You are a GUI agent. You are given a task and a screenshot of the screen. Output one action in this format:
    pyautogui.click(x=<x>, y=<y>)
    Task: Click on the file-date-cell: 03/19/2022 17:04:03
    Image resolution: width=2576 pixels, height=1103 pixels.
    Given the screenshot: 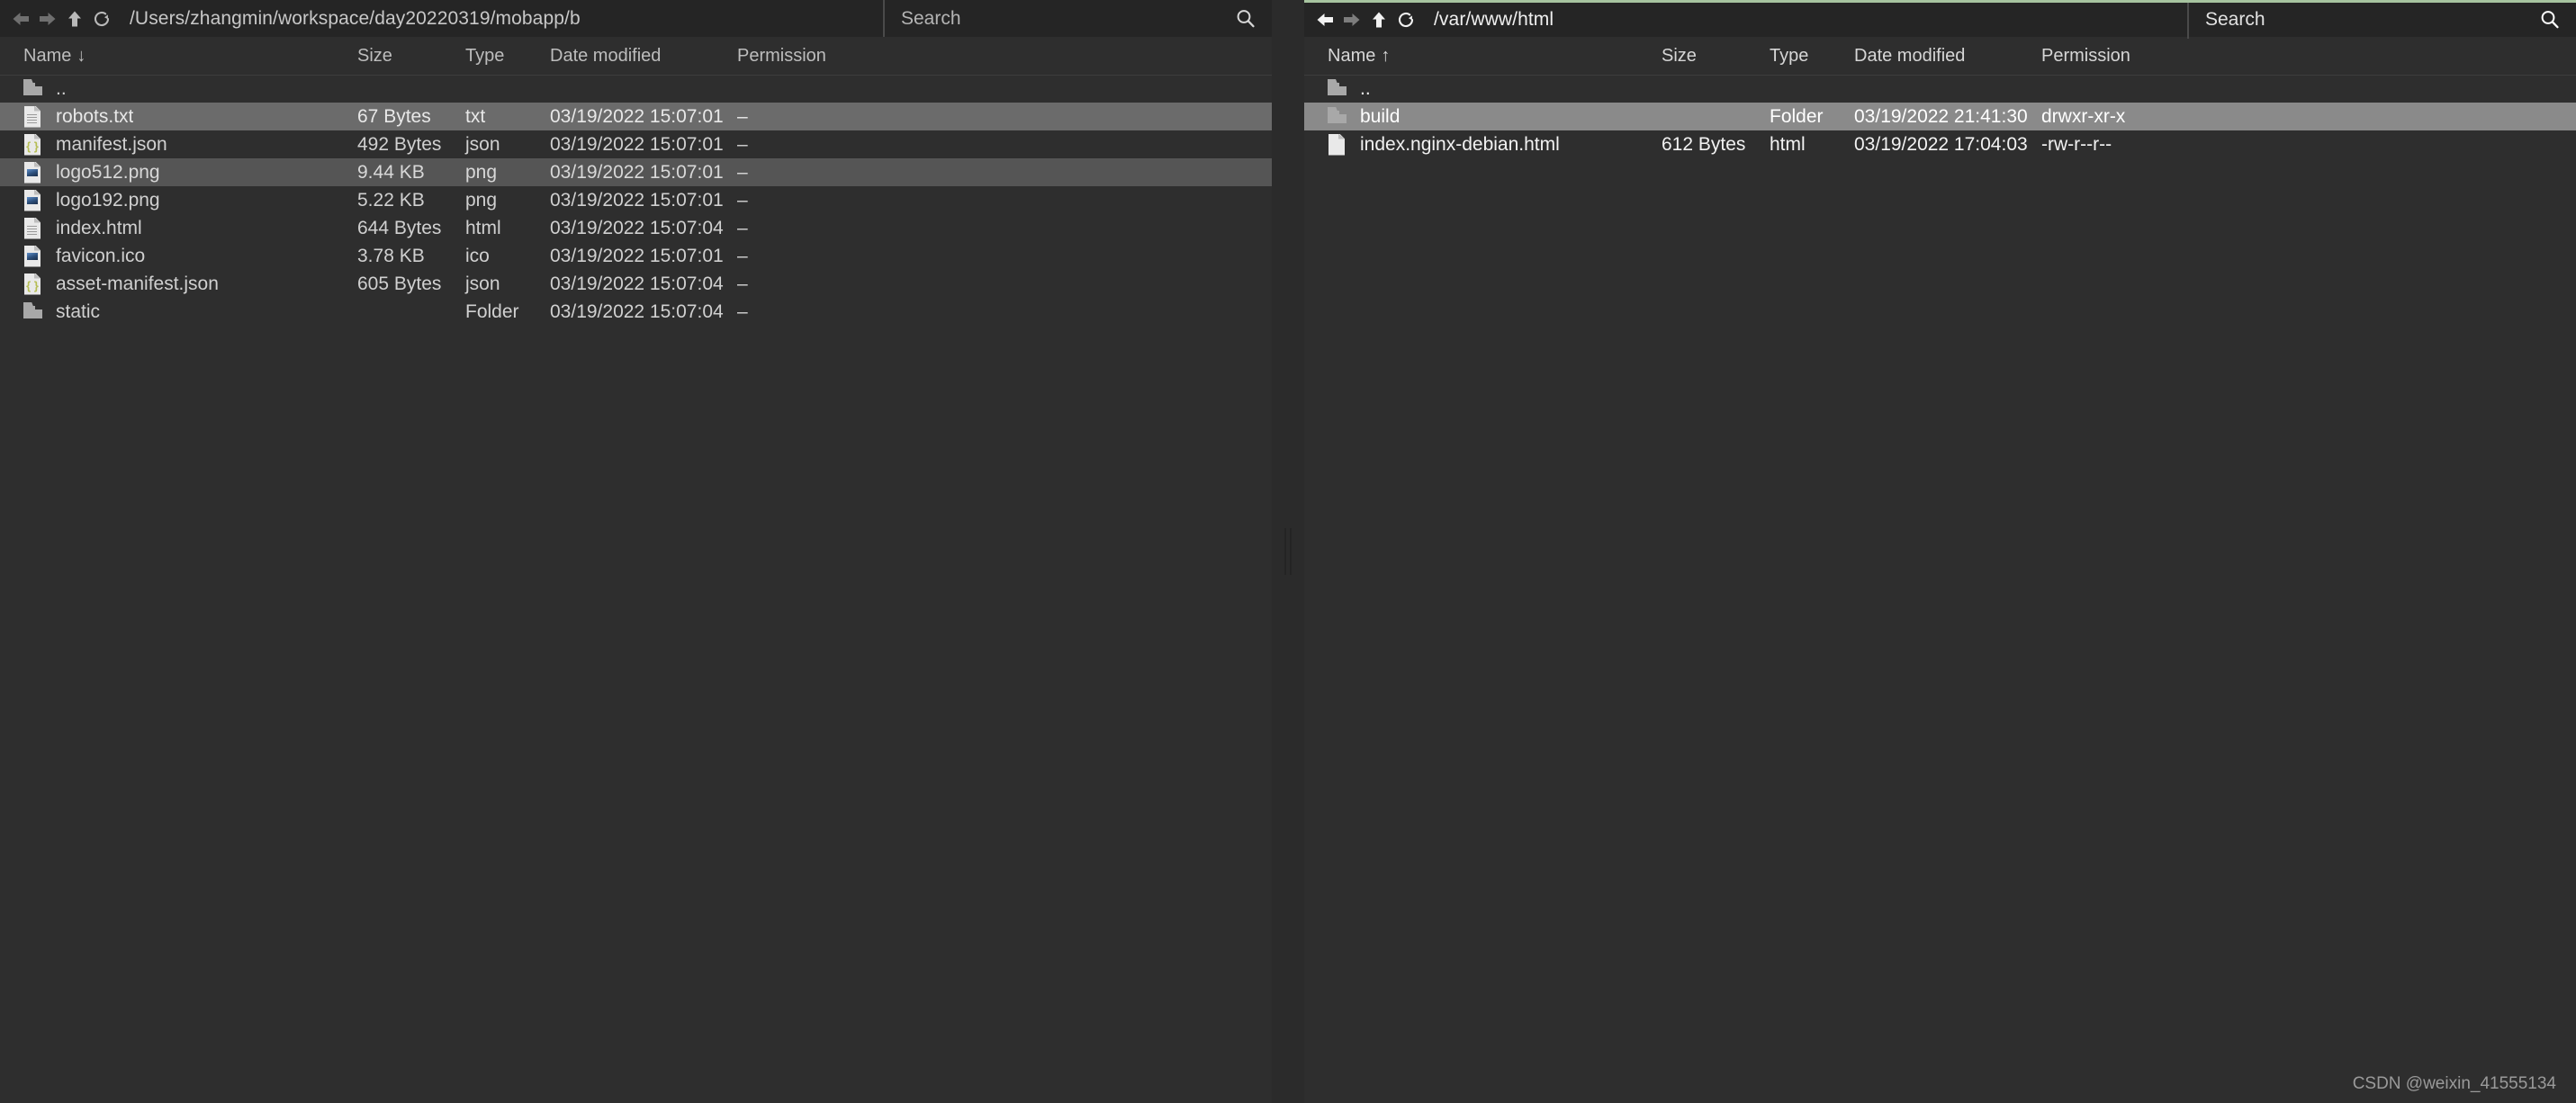 What is the action you would take?
    pyautogui.click(x=1941, y=144)
    